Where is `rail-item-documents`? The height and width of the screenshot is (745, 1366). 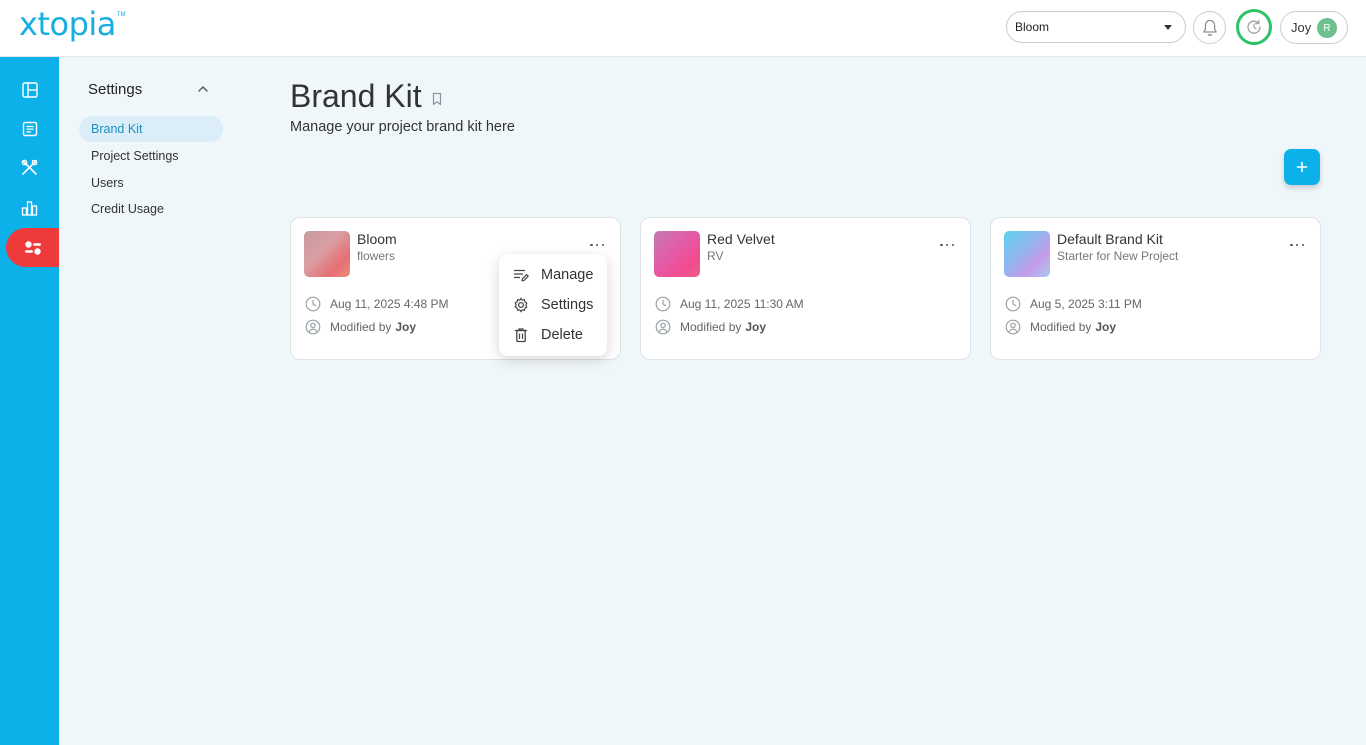
rail-item-documents is located at coordinates (29, 128).